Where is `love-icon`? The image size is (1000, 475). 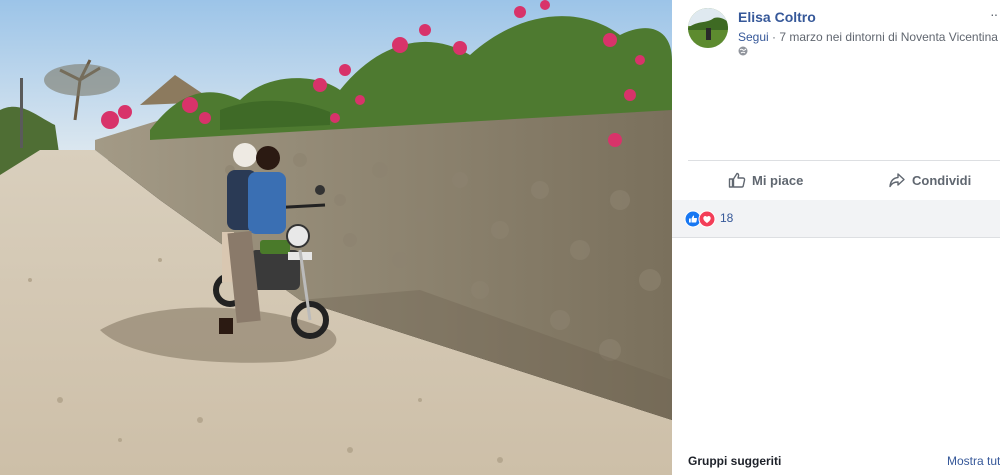
love-icon is located at coordinates (707, 219).